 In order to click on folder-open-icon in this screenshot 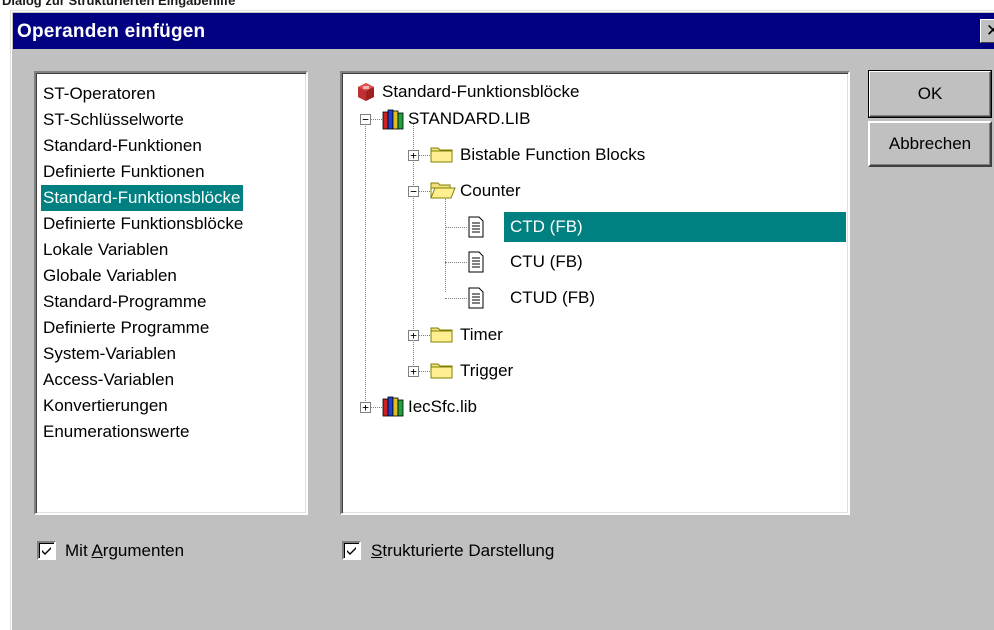, I will do `click(443, 192)`.